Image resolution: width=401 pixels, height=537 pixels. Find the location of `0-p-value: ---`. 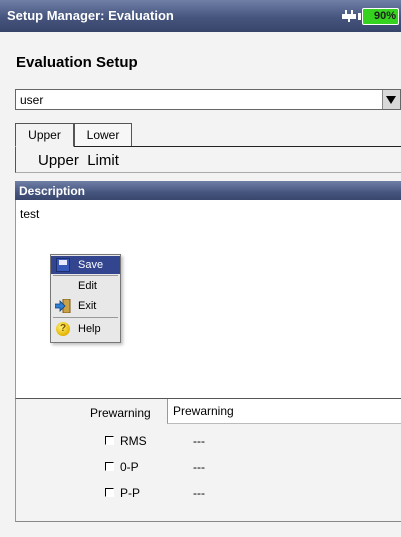

0-p-value: --- is located at coordinates (199, 467).